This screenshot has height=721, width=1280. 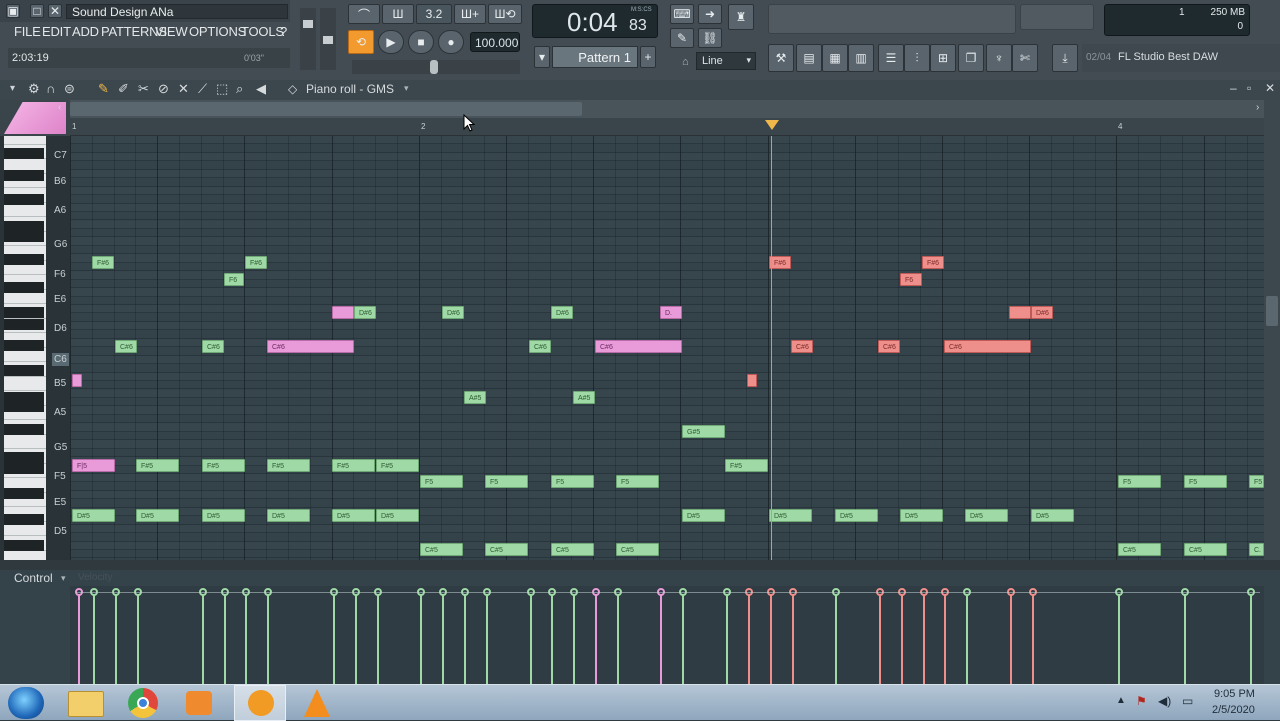 What do you see at coordinates (63, 578) in the screenshot?
I see `control-dropdown-icon: ▾` at bounding box center [63, 578].